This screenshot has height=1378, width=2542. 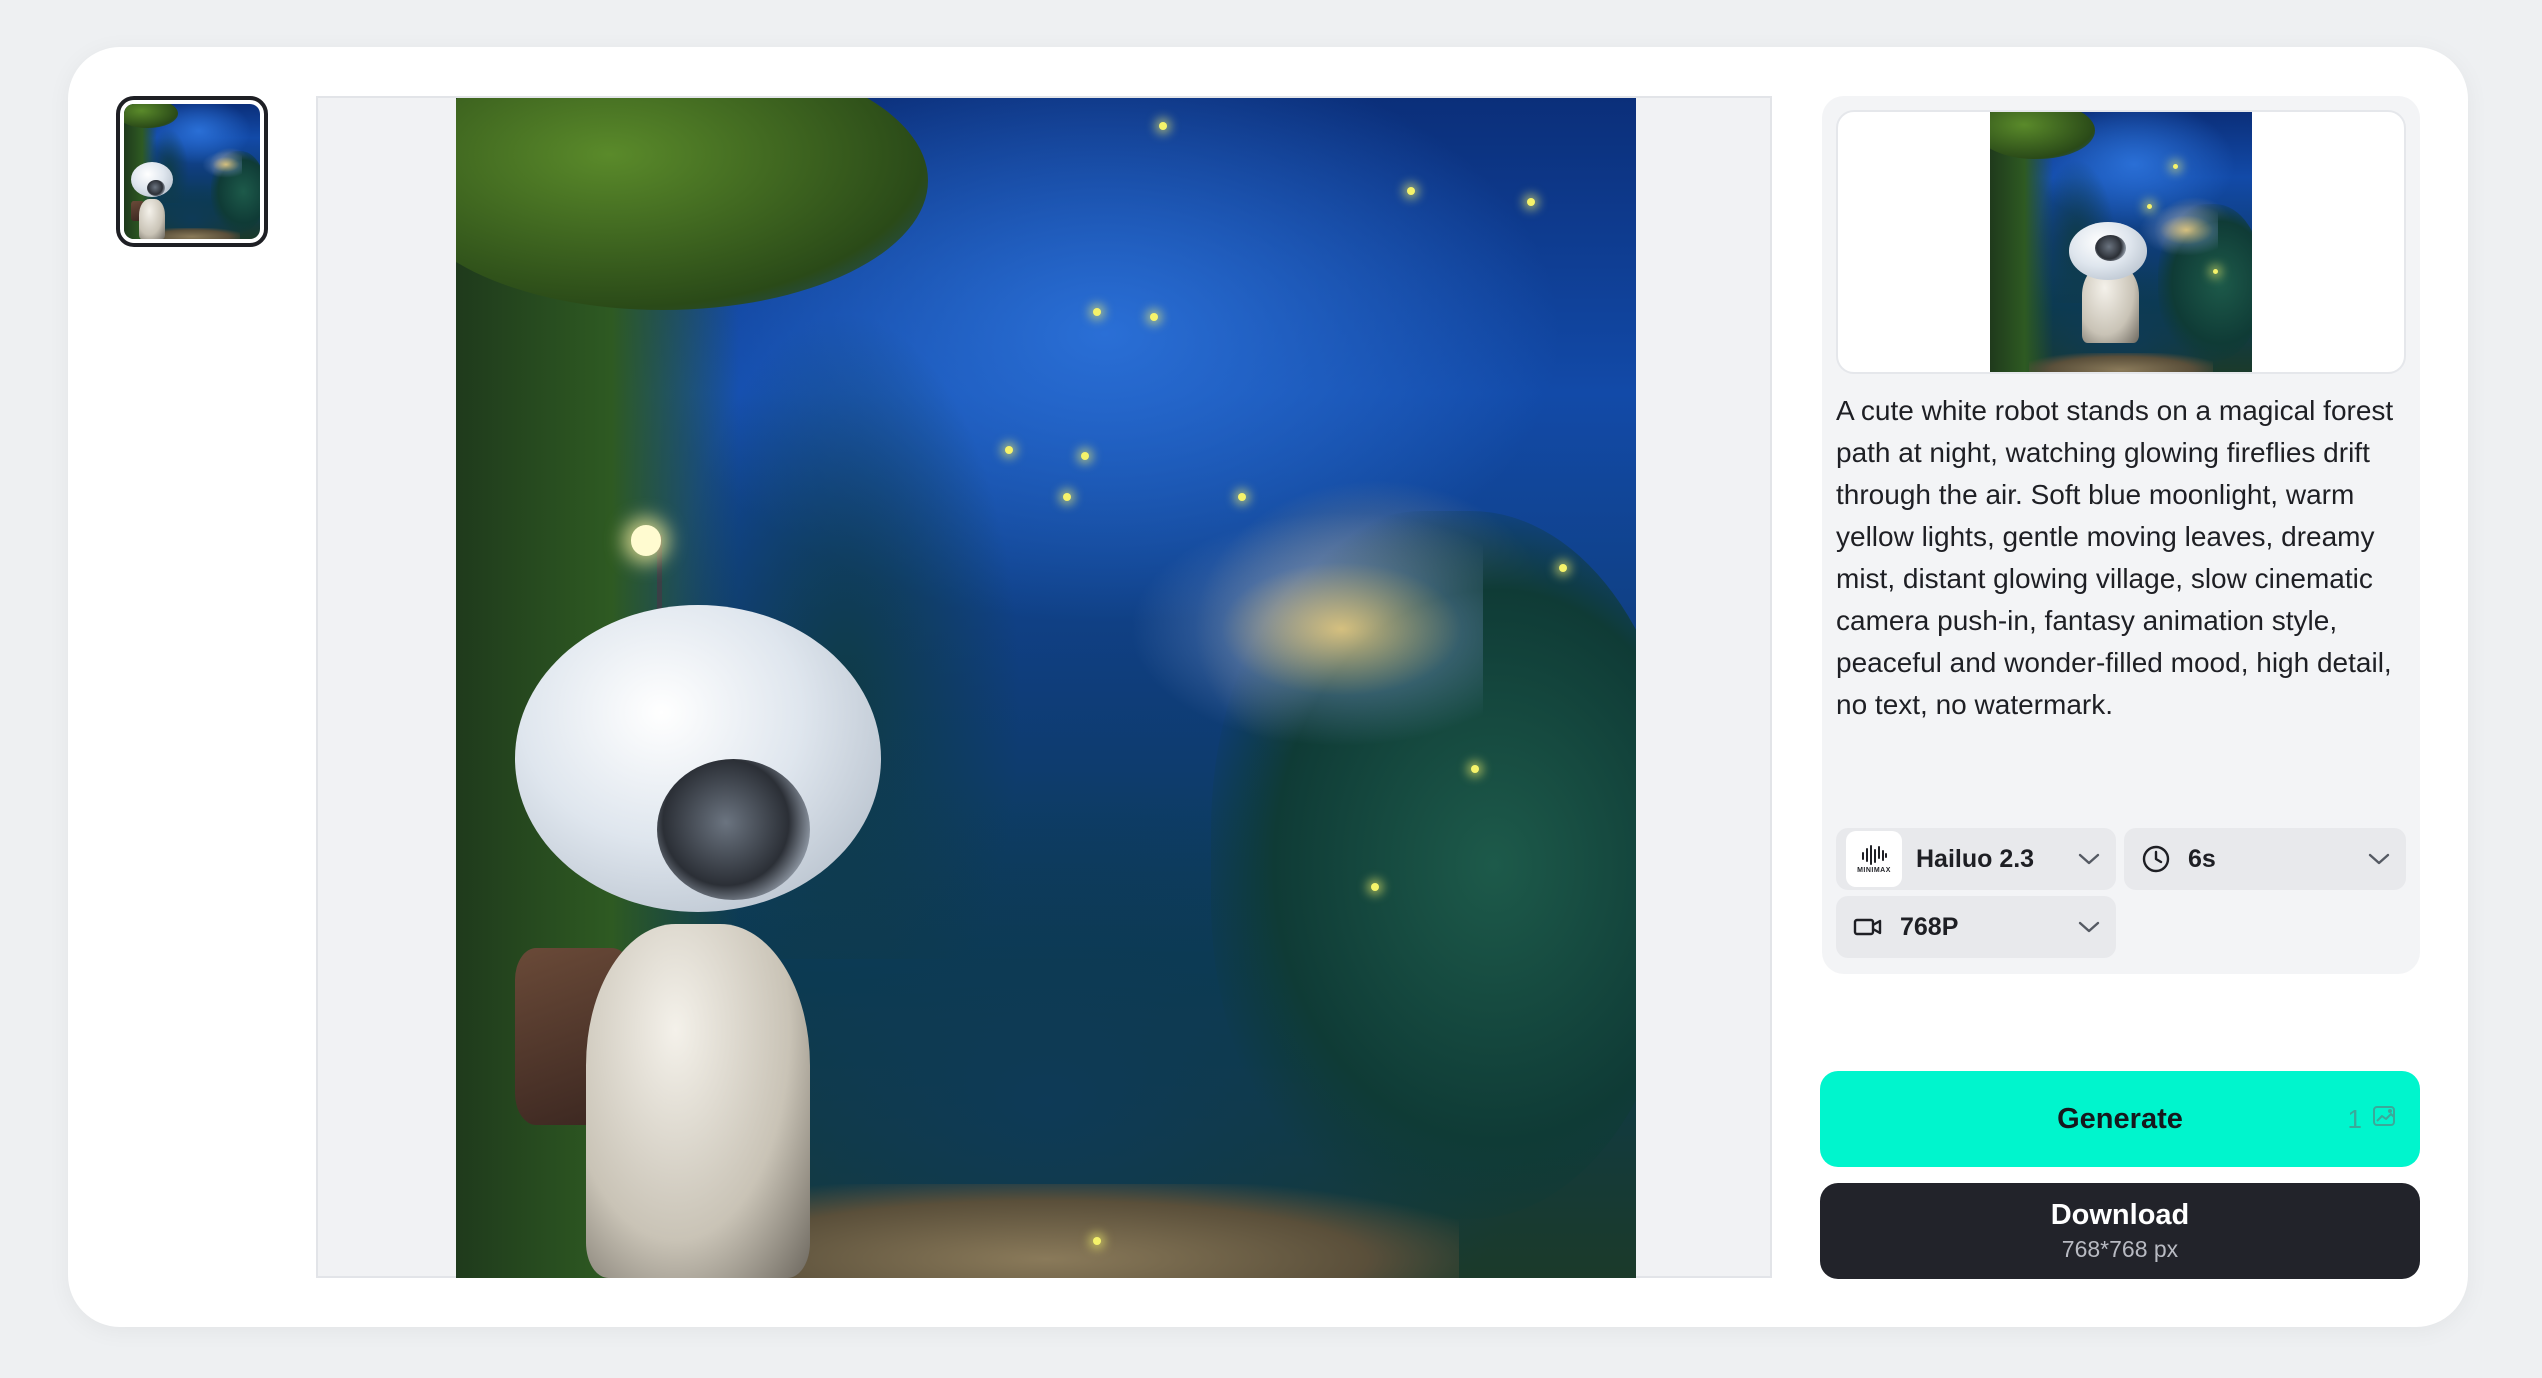 I want to click on generate-cost: 1, so click(x=2373, y=1119).